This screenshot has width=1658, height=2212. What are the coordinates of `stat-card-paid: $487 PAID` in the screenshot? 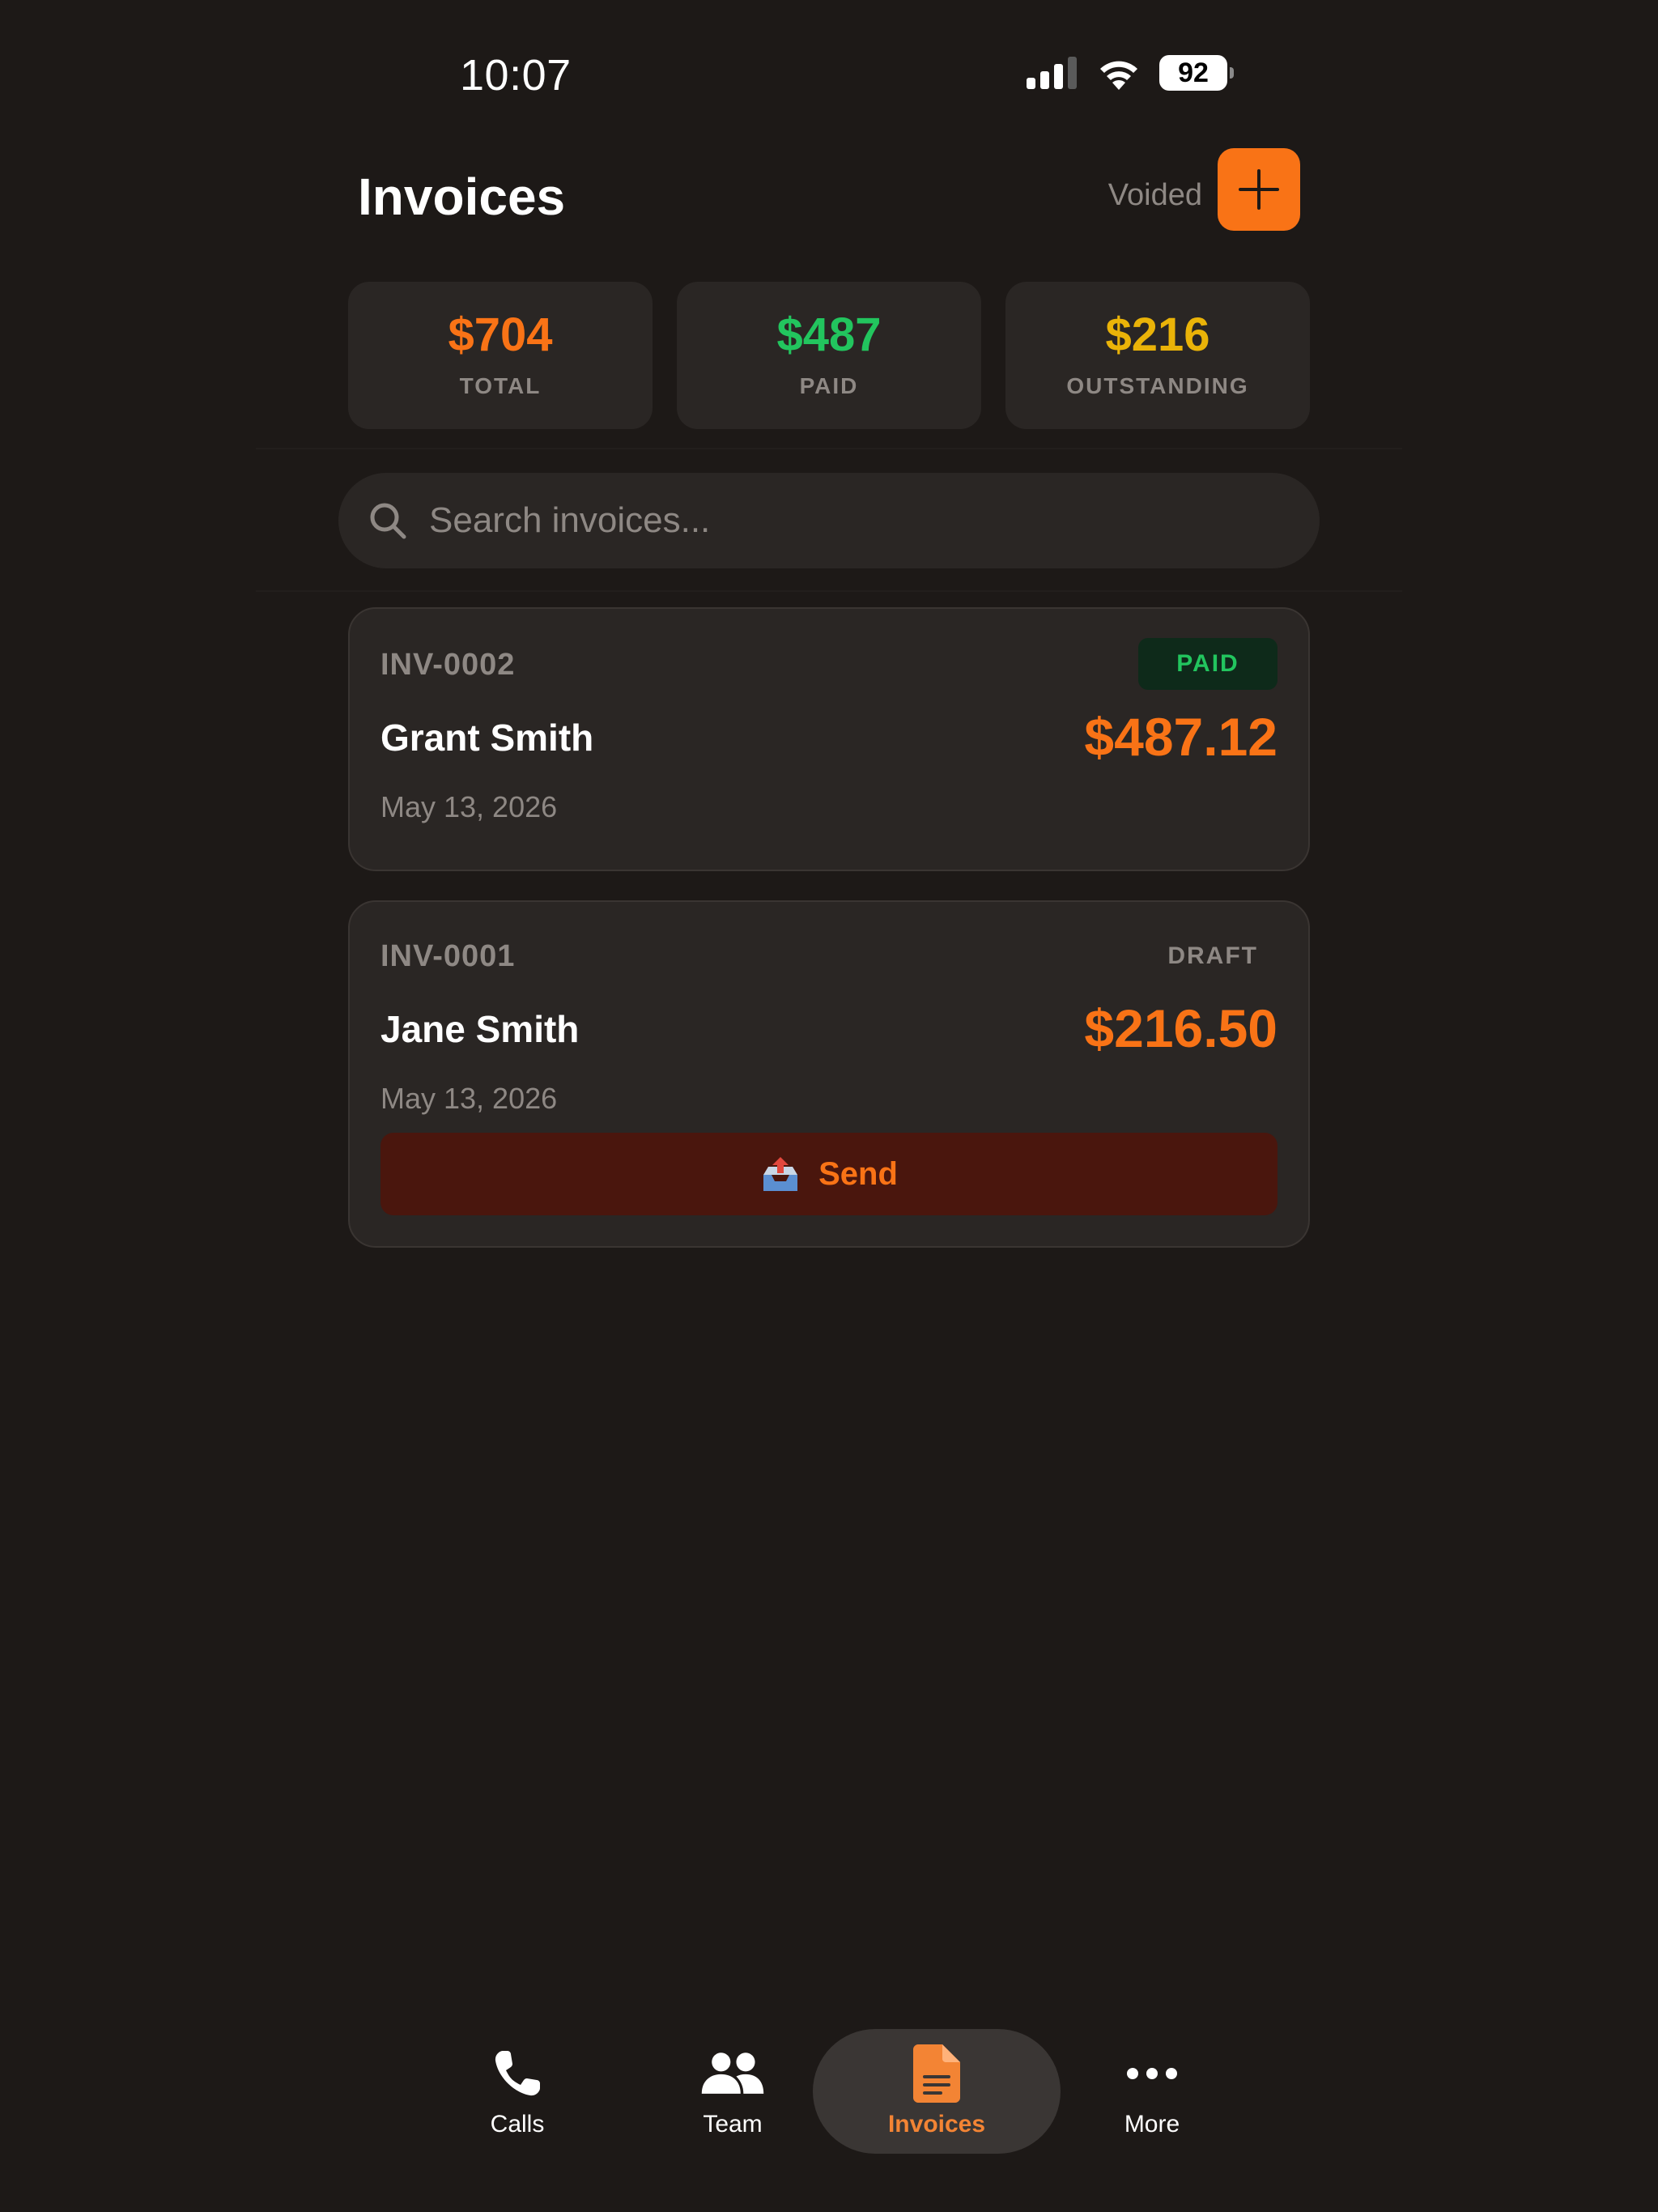 It's located at (829, 356).